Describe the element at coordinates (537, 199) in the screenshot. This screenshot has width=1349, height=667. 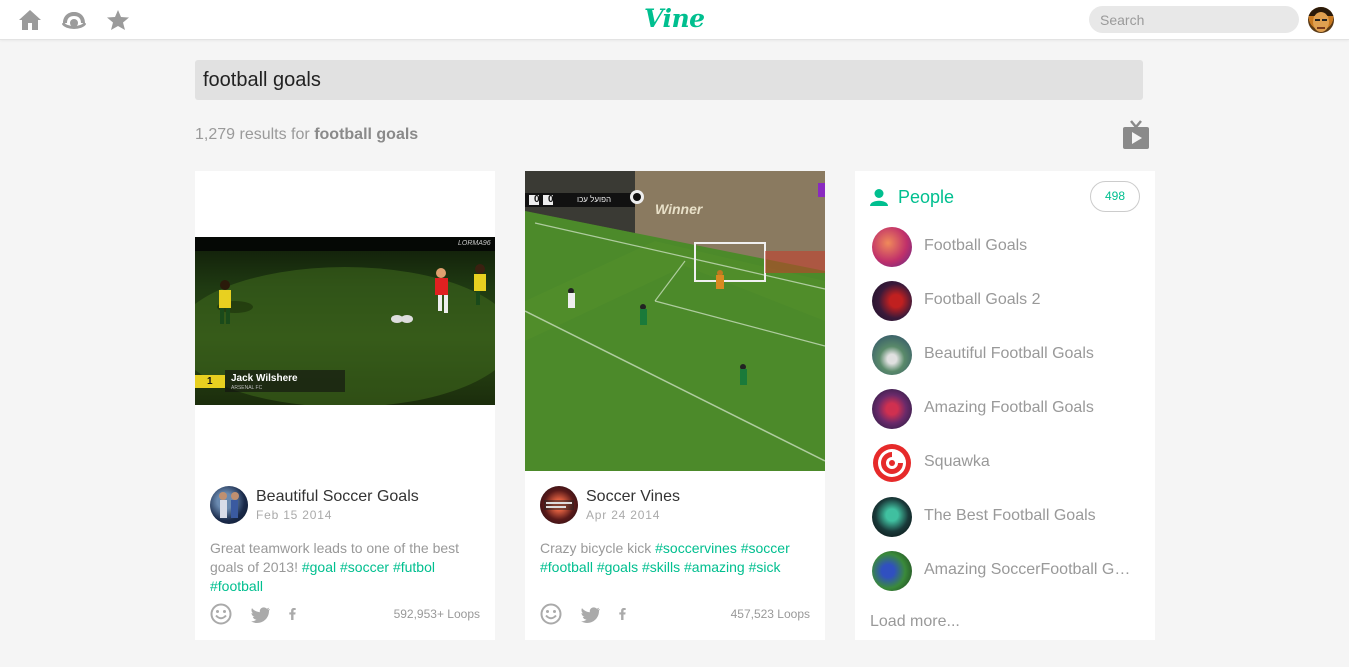
I see `score-home: 0` at that location.